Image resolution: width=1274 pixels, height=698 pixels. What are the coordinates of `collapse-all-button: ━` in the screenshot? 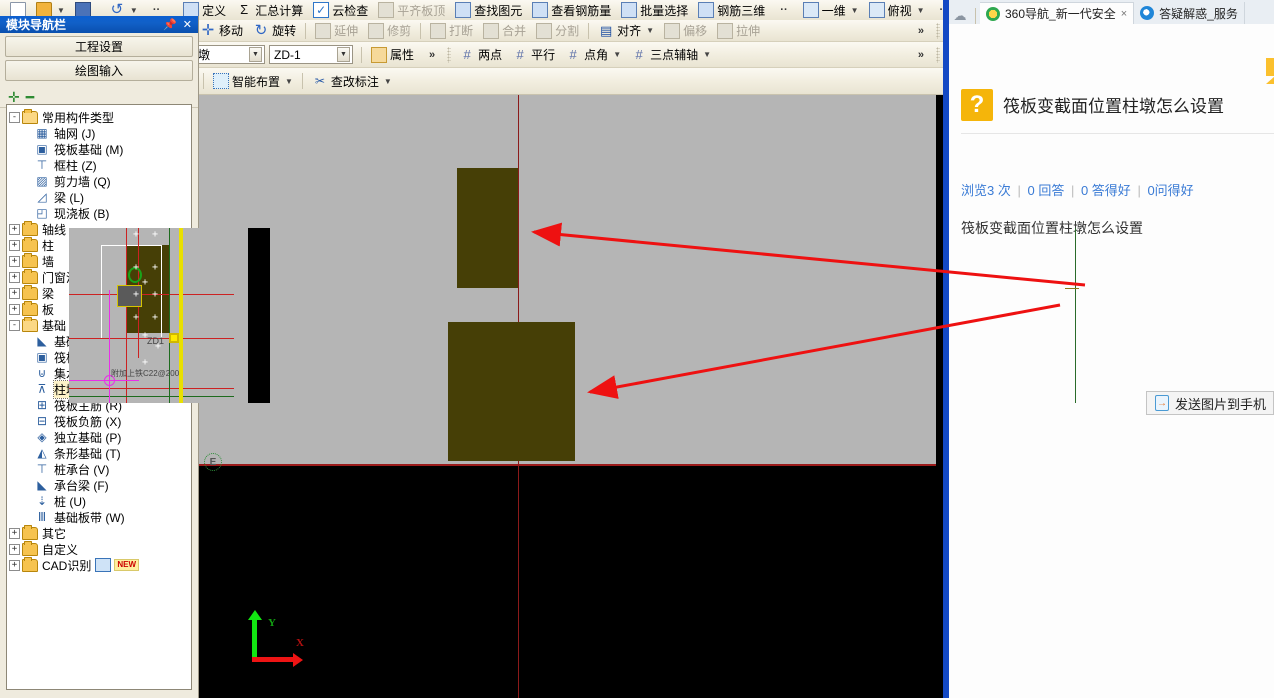 It's located at (30, 97).